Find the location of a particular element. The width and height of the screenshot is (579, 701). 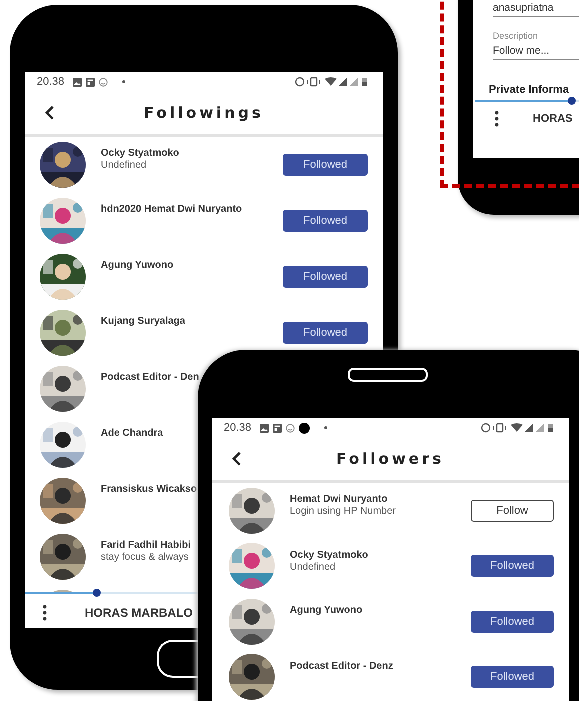

screen-title: Followers is located at coordinates (390, 459).